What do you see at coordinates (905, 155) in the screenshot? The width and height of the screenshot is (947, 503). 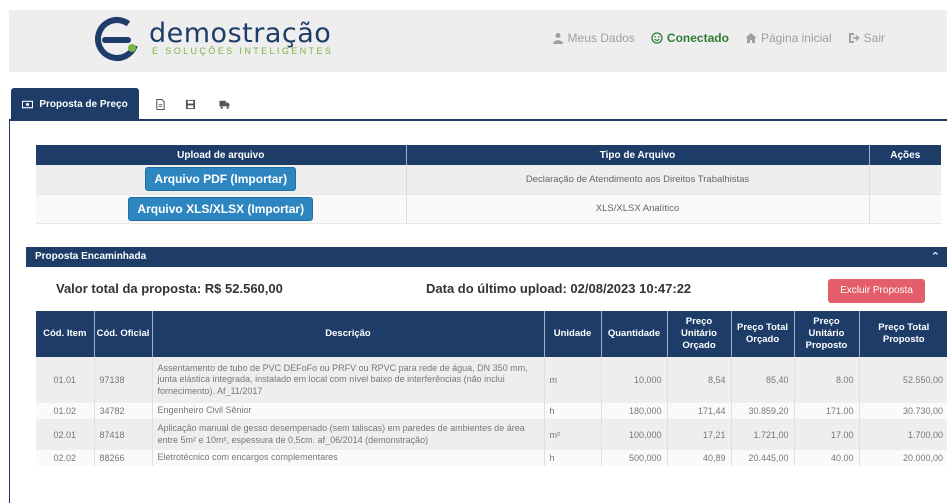 I see `upload-header-actions: Ações` at bounding box center [905, 155].